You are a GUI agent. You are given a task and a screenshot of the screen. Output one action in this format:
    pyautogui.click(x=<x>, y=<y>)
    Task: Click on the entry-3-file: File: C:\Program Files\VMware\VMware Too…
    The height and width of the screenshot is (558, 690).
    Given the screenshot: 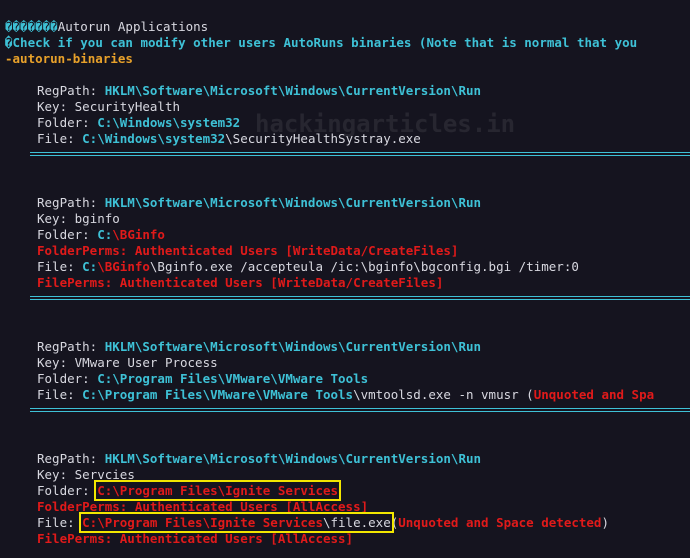 What is the action you would take?
    pyautogui.click(x=345, y=395)
    